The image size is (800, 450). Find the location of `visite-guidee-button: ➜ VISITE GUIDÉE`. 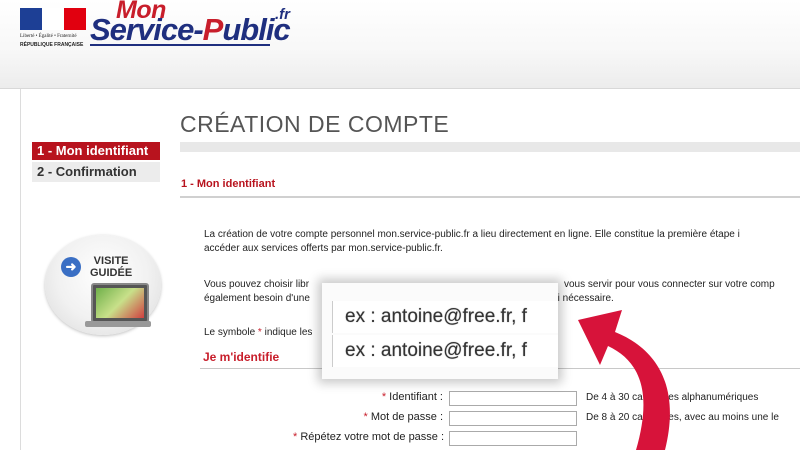

visite-guidee-button: ➜ VISITE GUIDÉE is located at coordinates (103, 285).